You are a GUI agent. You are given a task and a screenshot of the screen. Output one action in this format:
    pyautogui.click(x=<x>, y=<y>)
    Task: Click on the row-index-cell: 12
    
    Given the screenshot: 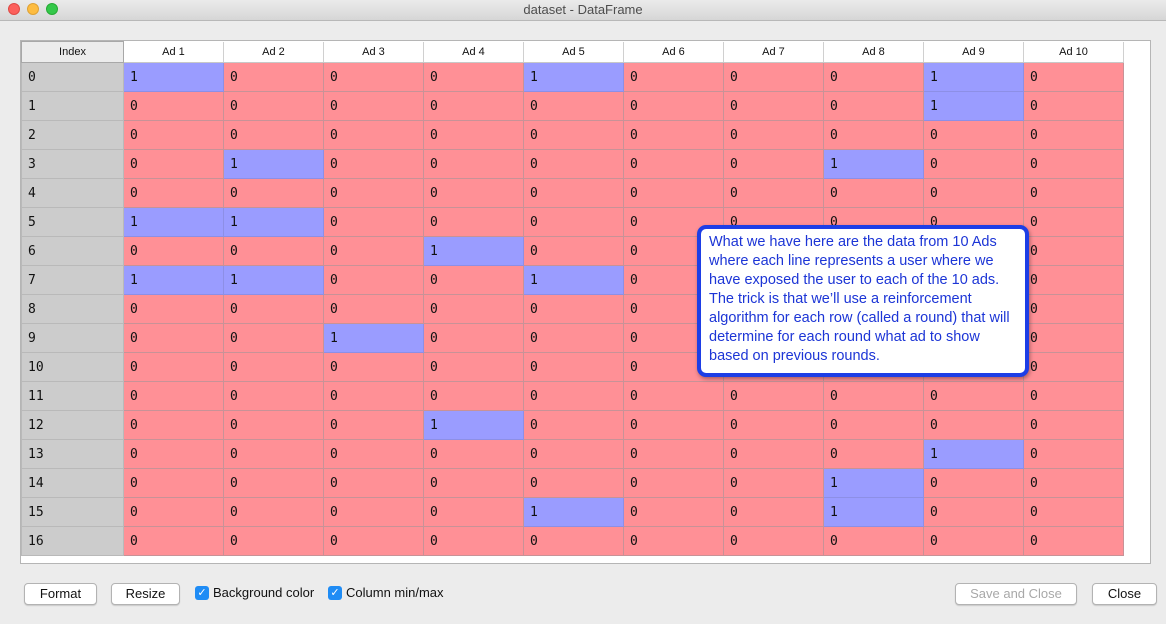 What is the action you would take?
    pyautogui.click(x=72, y=425)
    